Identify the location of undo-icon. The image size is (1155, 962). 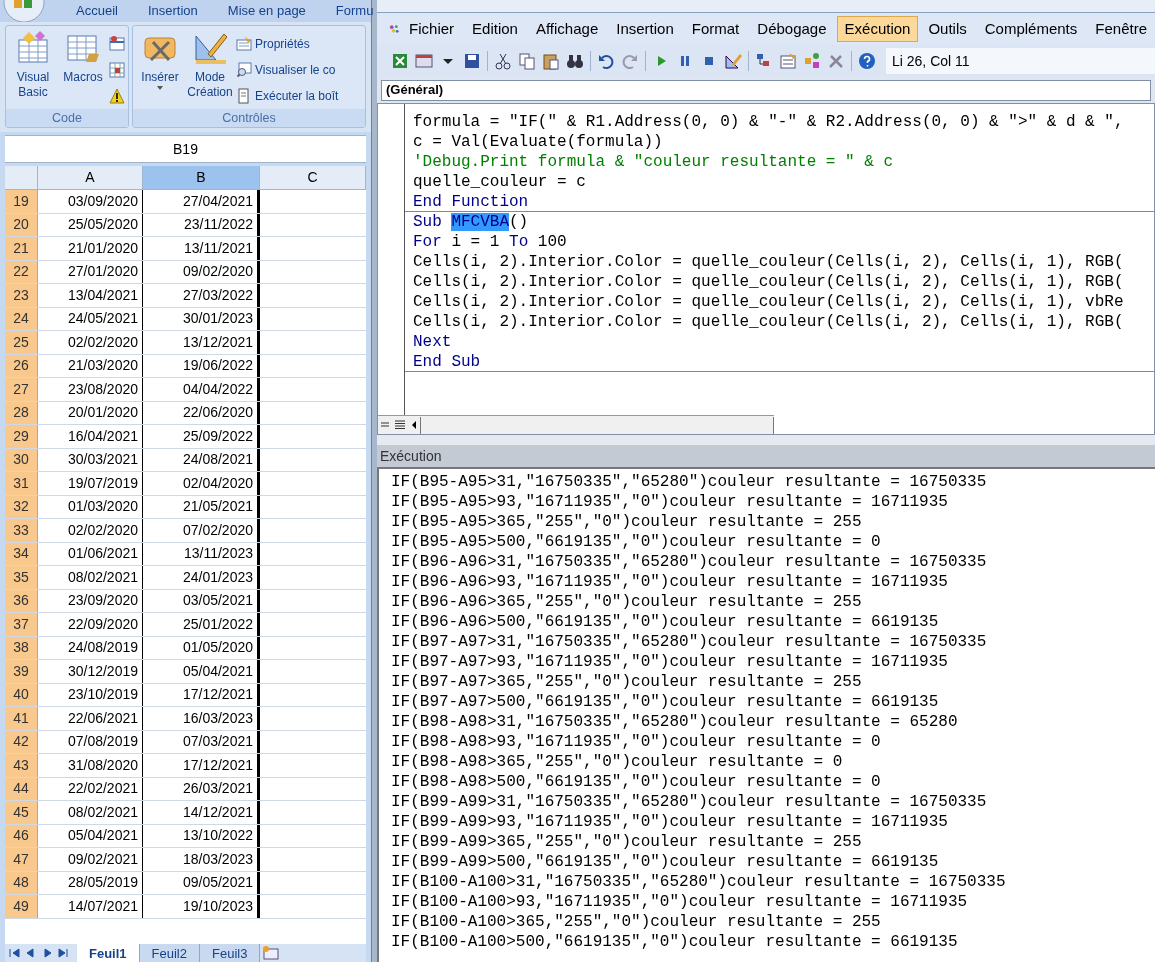
(606, 61).